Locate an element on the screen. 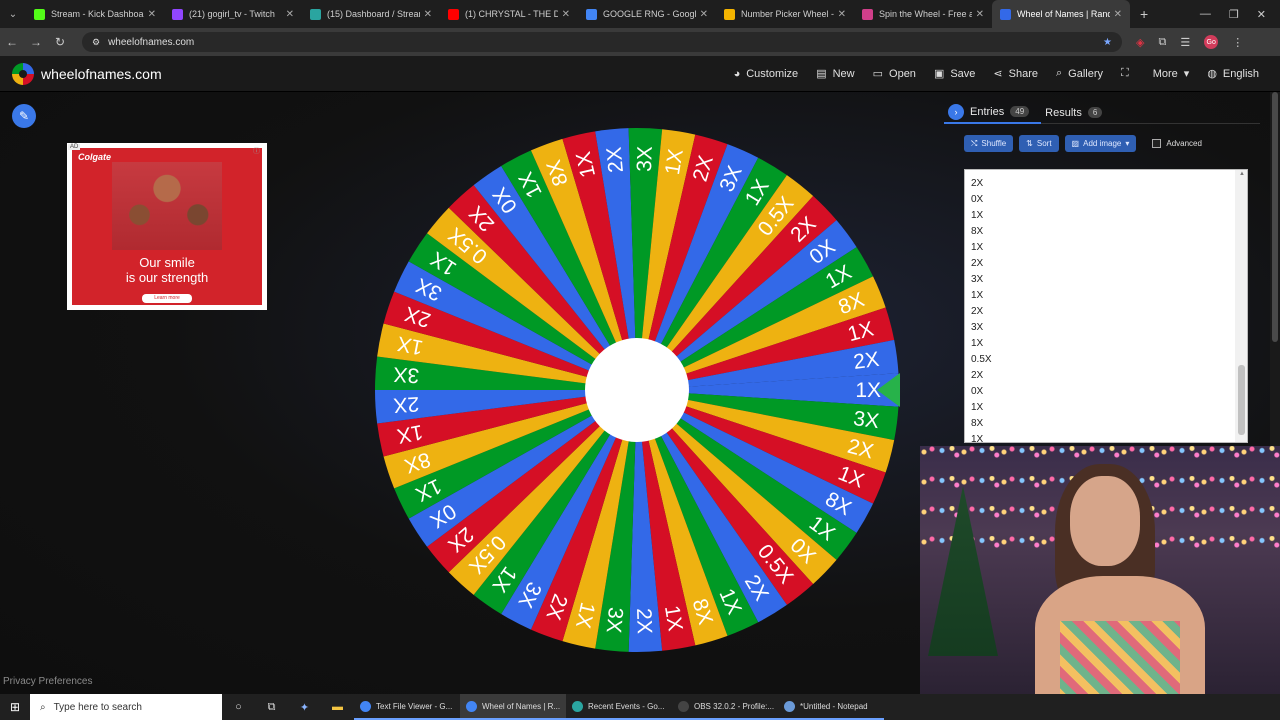 This screenshot has width=1280, height=720. entries-list: 0.5X 2X 0X 1X 8X 1X 2X 3X 1X 2X 3X 1X 0.5X 2X 0X 1X 8X 1X is located at coordinates (1106, 306).